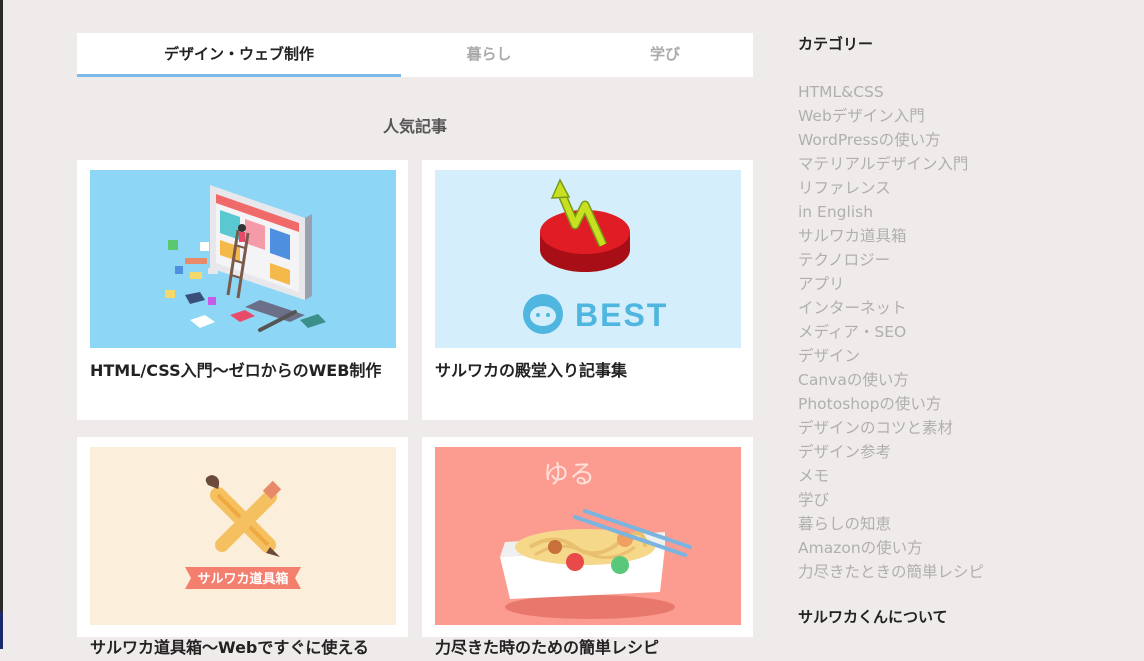  I want to click on computer-illustration-icon, so click(243, 259).